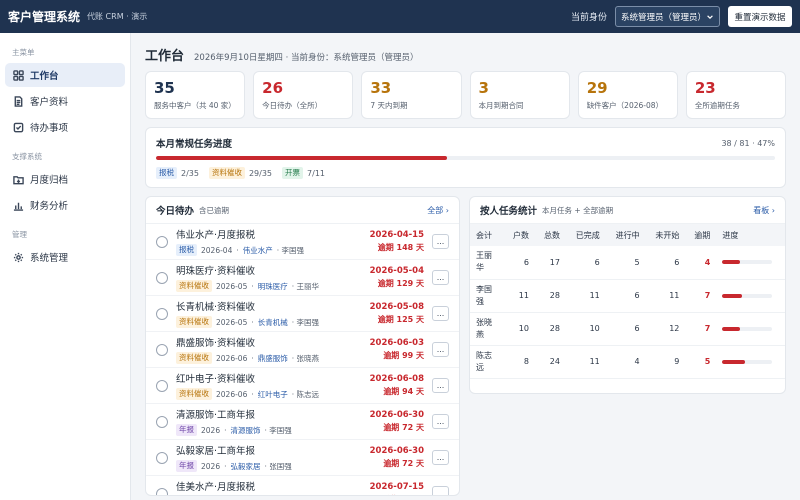 The image size is (800, 500). Describe the element at coordinates (292, 105) in the screenshot. I see `stat-label: 今日待办（全所）` at that location.